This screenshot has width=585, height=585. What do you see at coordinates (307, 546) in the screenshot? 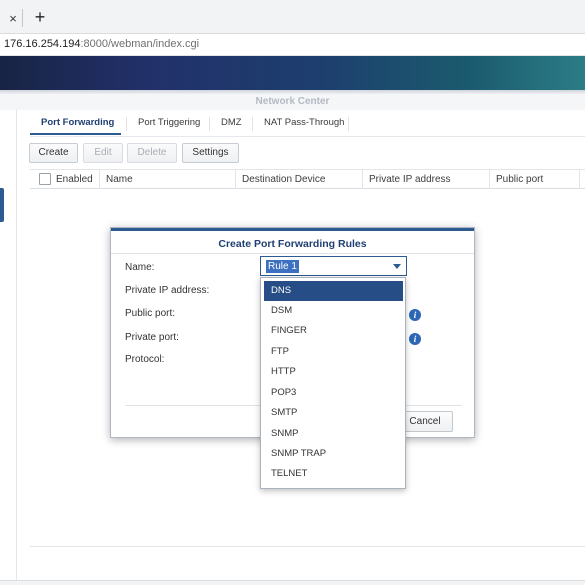
I see `grid-footer-line` at bounding box center [307, 546].